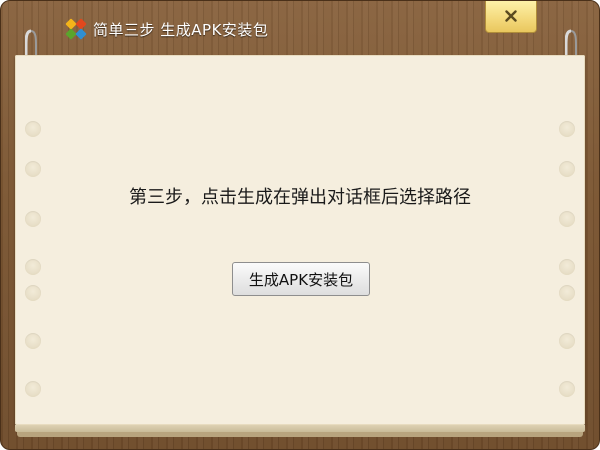 This screenshot has width=600, height=450. I want to click on close-button, so click(511, 17).